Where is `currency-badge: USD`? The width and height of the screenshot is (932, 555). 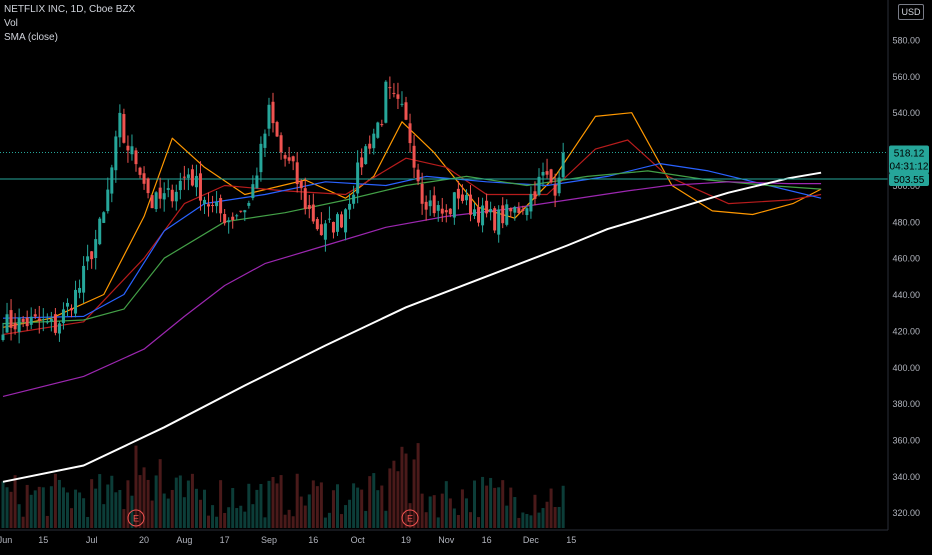 currency-badge: USD is located at coordinates (911, 12).